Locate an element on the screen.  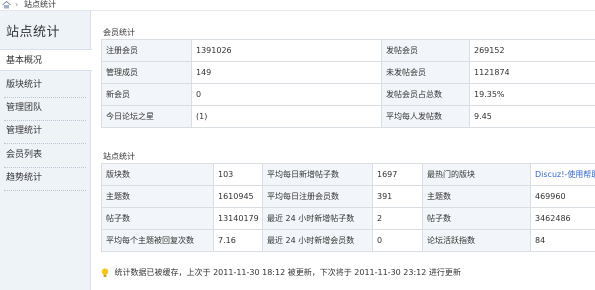
table-cell-label: 论坛活跃指数 is located at coordinates (476, 240).